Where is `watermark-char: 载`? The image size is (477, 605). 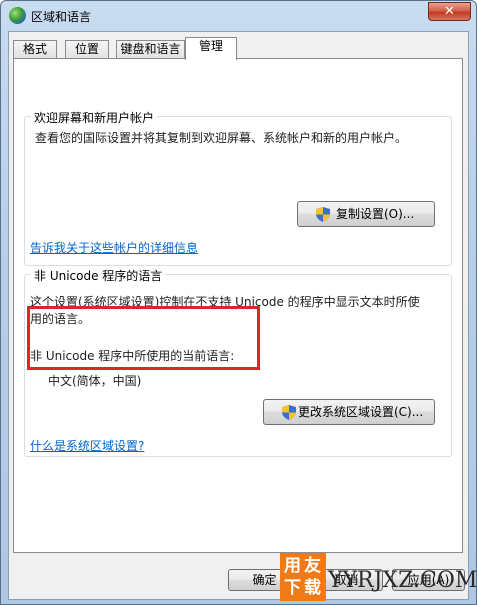 watermark-char: 载 is located at coordinates (312, 588).